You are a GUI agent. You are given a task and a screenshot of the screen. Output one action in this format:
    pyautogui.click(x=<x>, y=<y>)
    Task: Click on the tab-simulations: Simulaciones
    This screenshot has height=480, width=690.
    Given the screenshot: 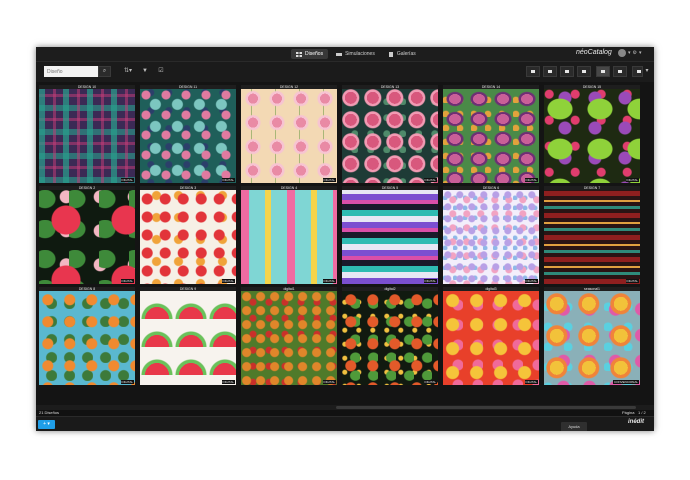 What is the action you would take?
    pyautogui.click(x=355, y=54)
    